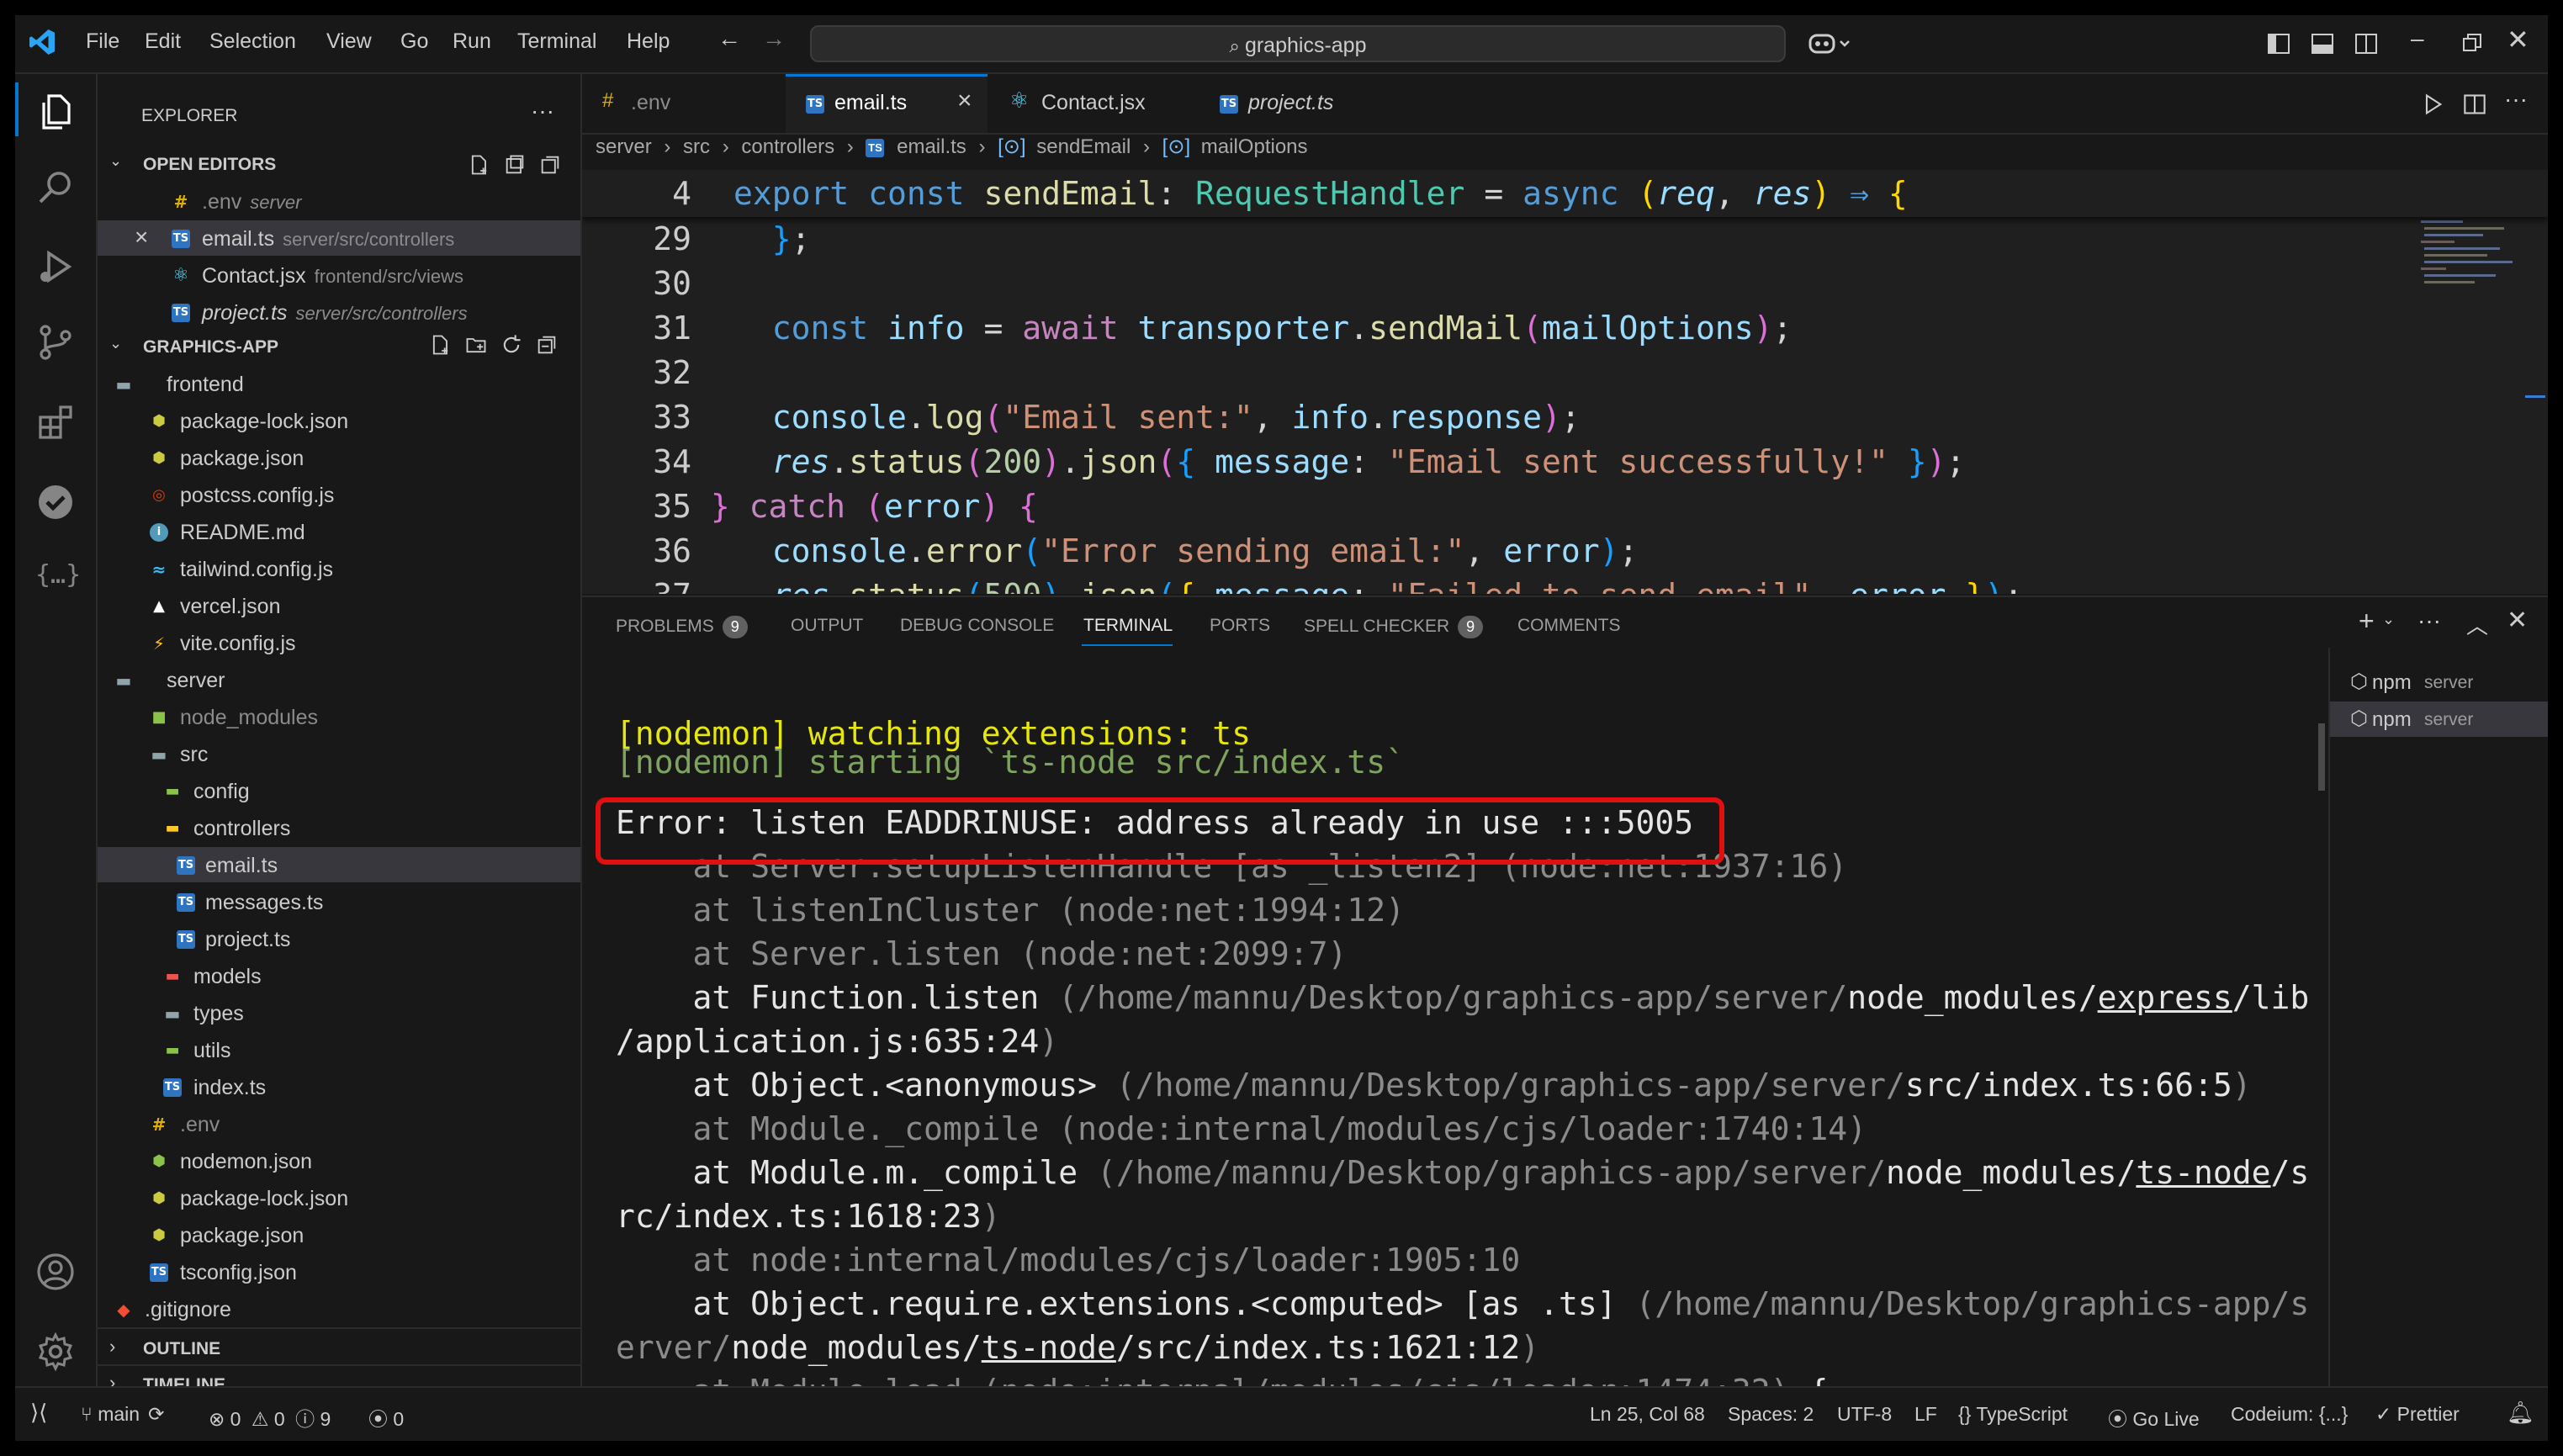  I want to click on breadcrumb-item: mailOptions, so click(1254, 146).